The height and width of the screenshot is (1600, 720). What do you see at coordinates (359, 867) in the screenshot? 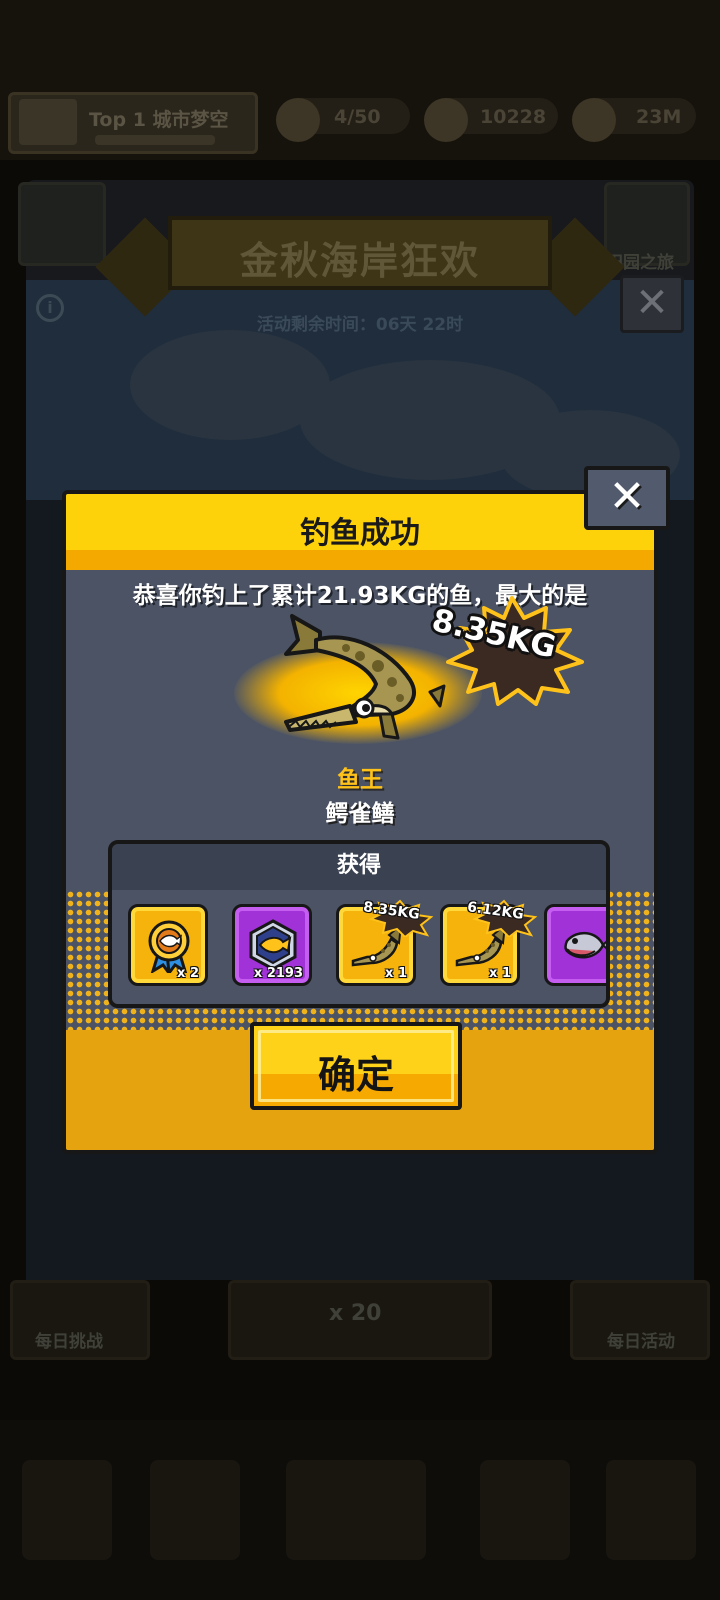
I see `rewards-title: 获得` at bounding box center [359, 867].